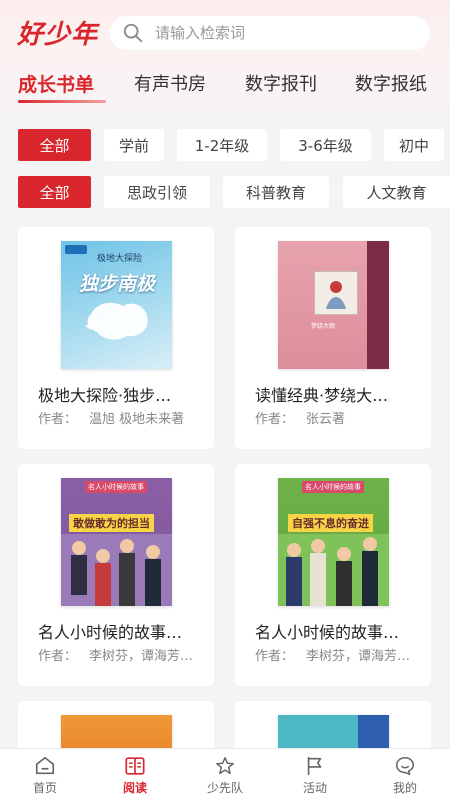 This screenshot has width=450, height=800. Describe the element at coordinates (58, 35) in the screenshot. I see `app-logo: 好少年` at that location.